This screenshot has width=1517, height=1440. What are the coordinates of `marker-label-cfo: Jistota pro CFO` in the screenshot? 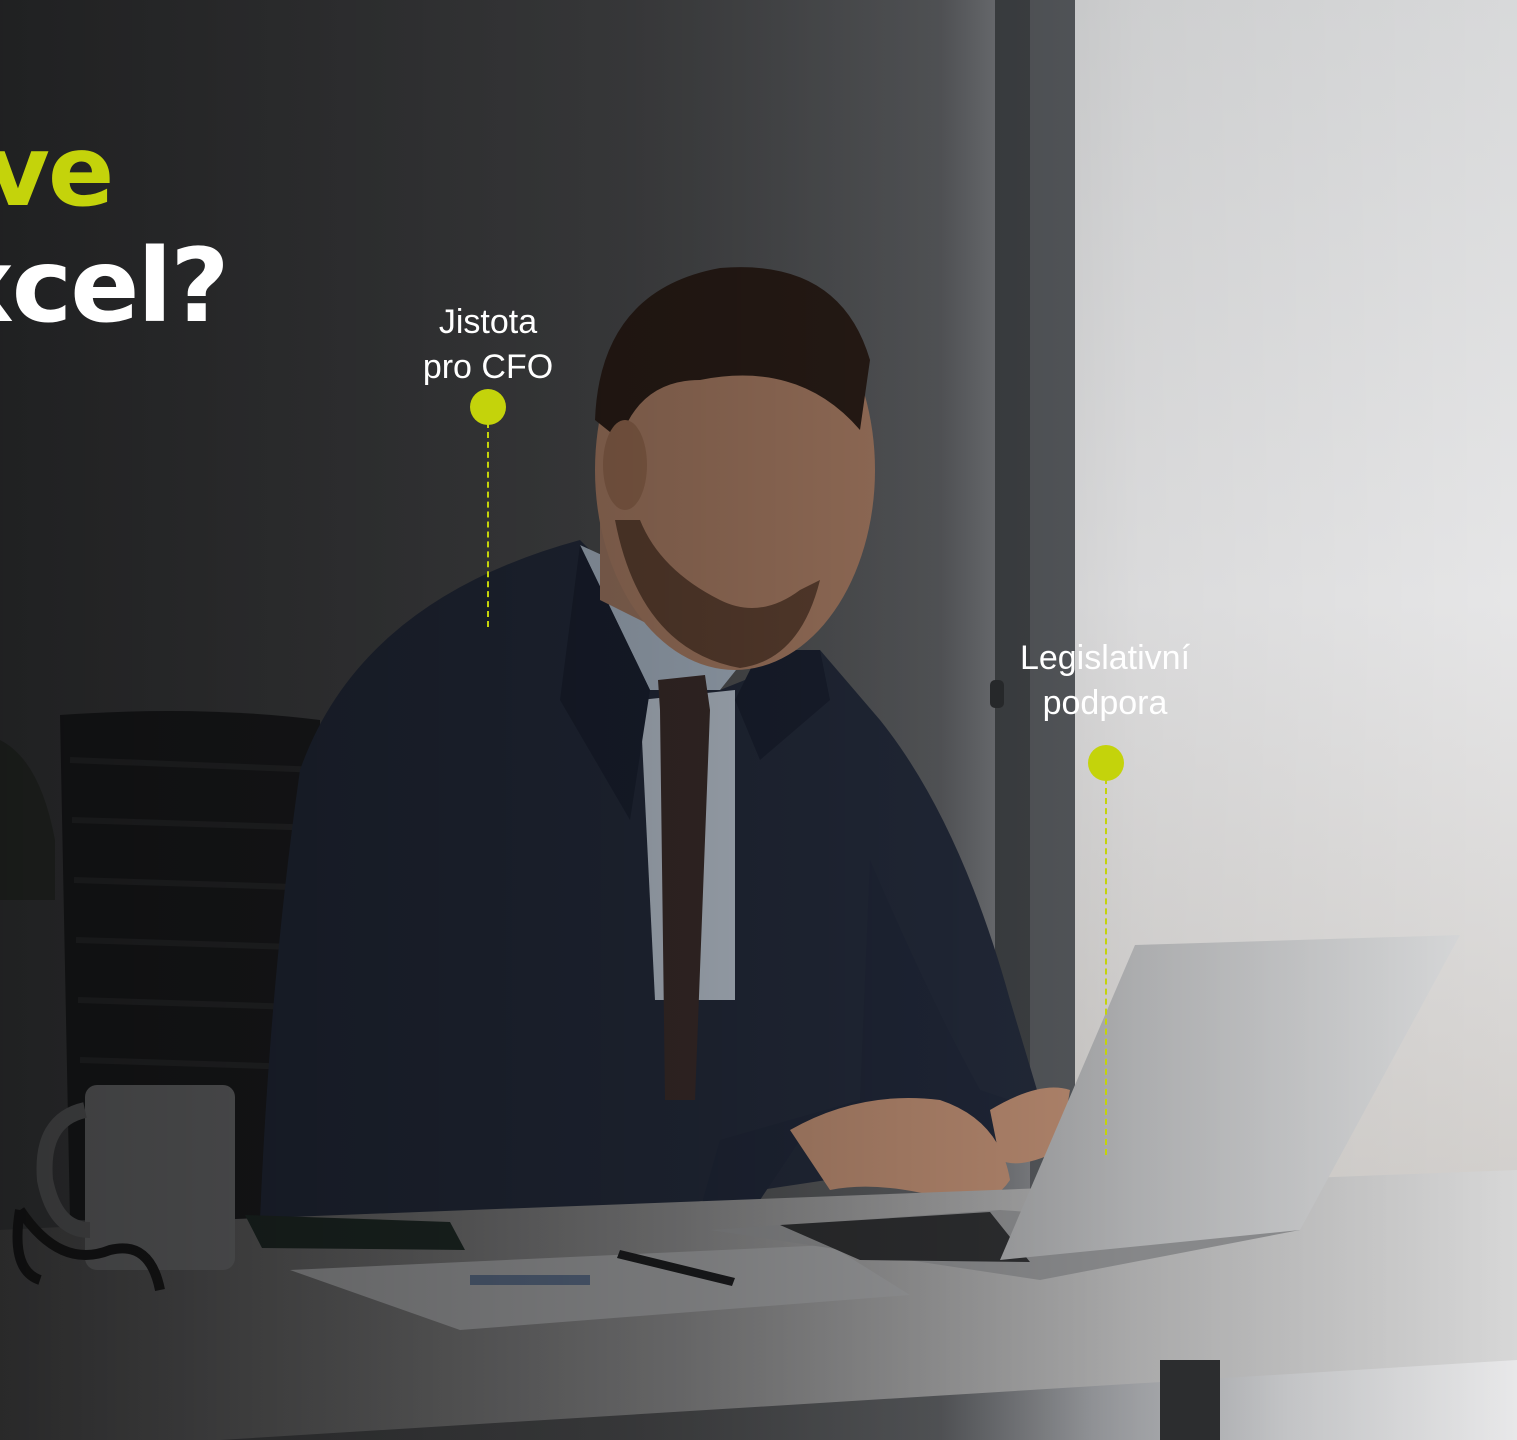 It's located at (488, 345).